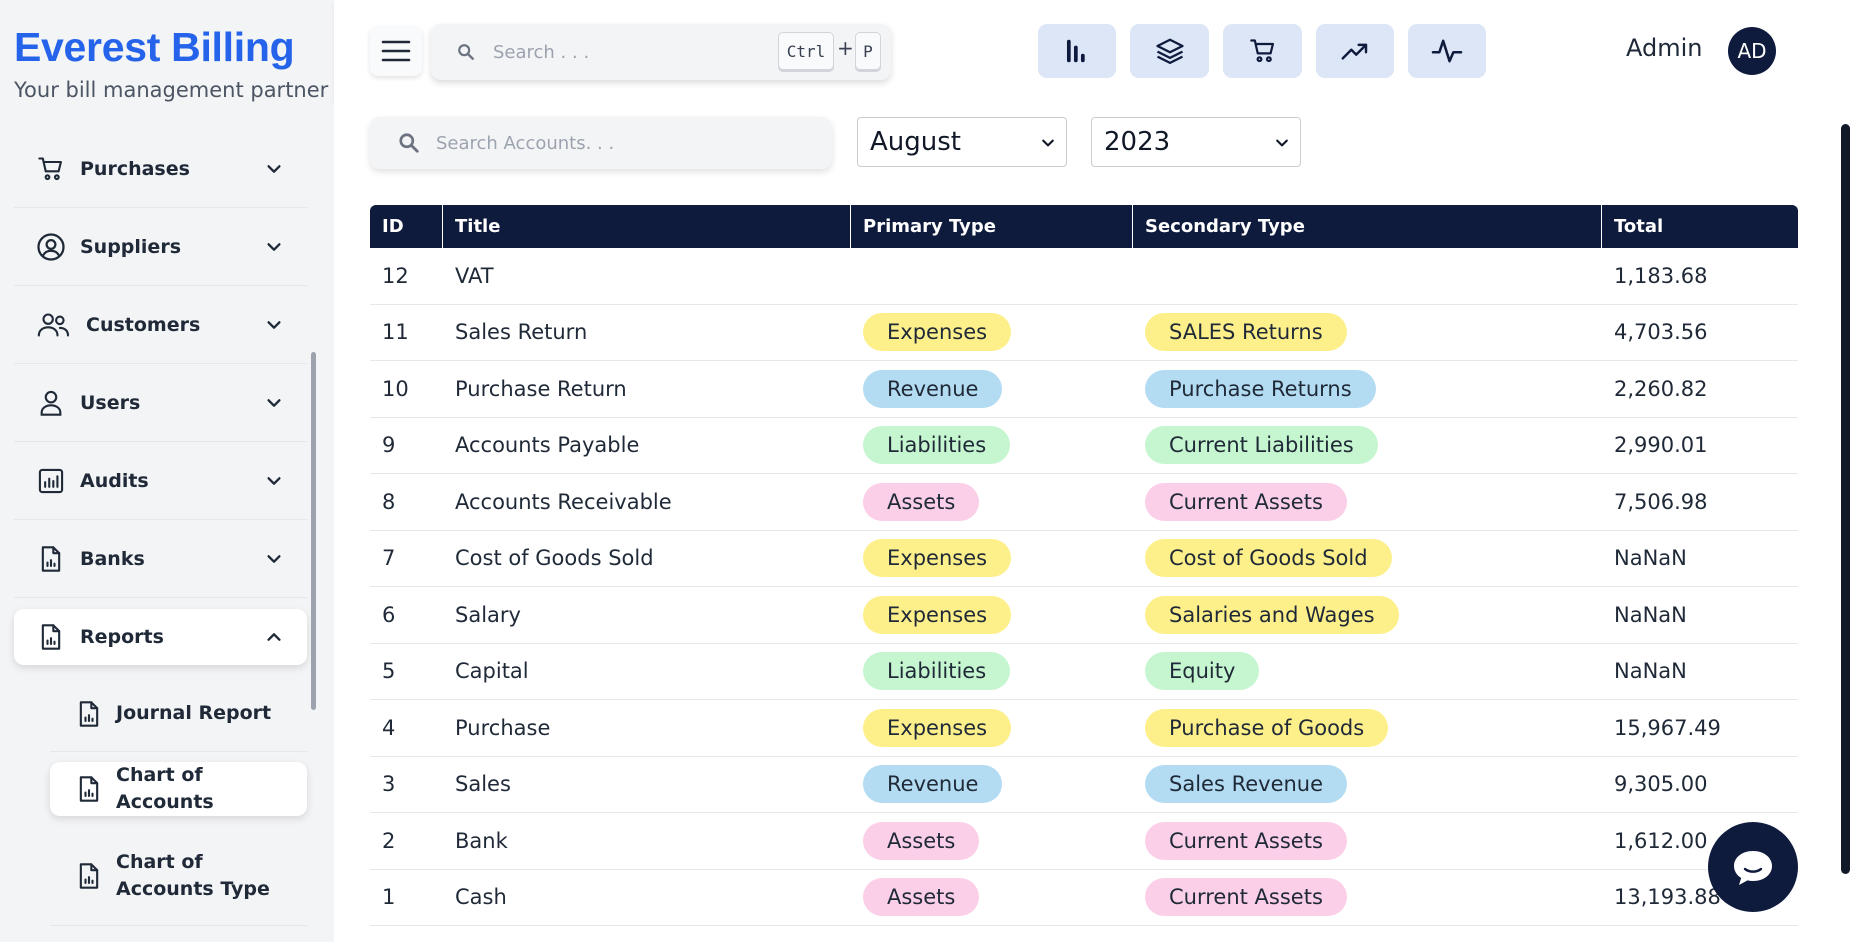 The width and height of the screenshot is (1852, 942). Describe the element at coordinates (647, 226) in the screenshot. I see `column-header-title: Title` at that location.